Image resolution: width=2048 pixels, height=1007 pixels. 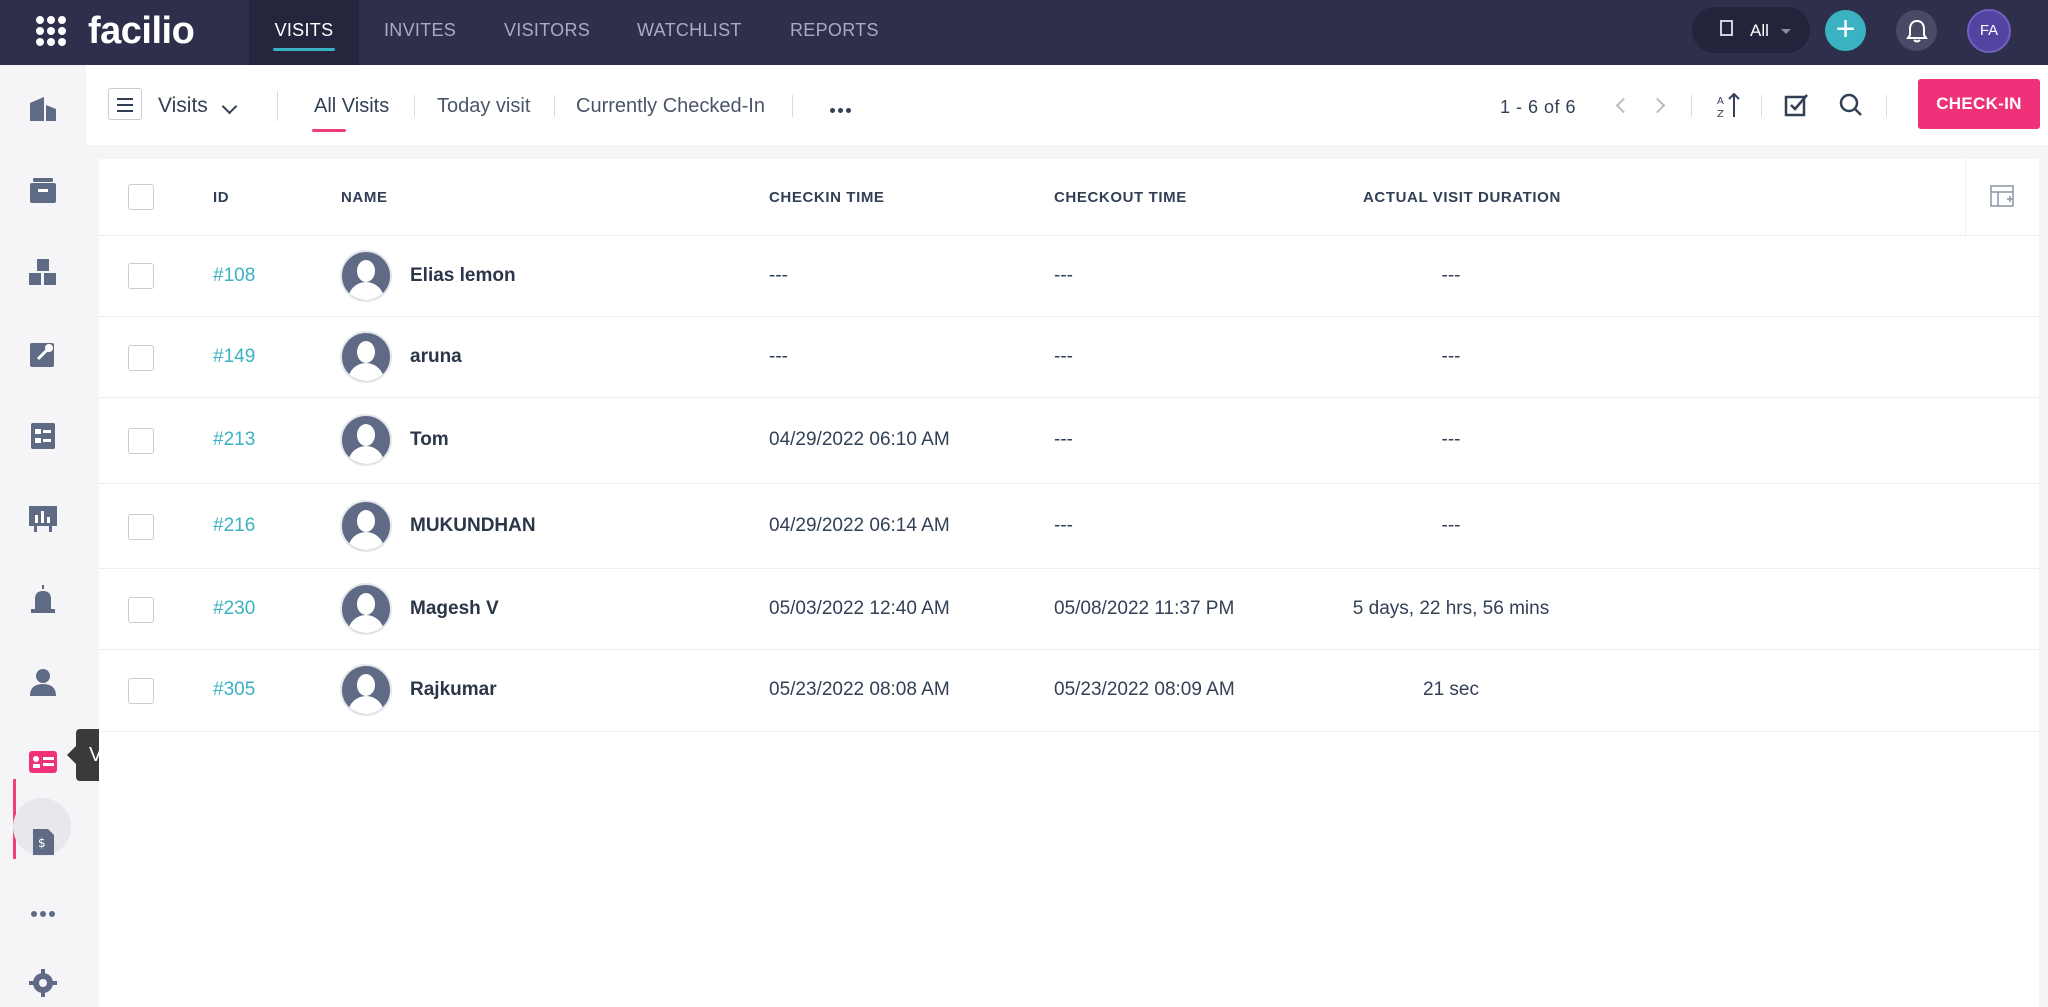 What do you see at coordinates (43, 190) in the screenshot?
I see `inventory-icon` at bounding box center [43, 190].